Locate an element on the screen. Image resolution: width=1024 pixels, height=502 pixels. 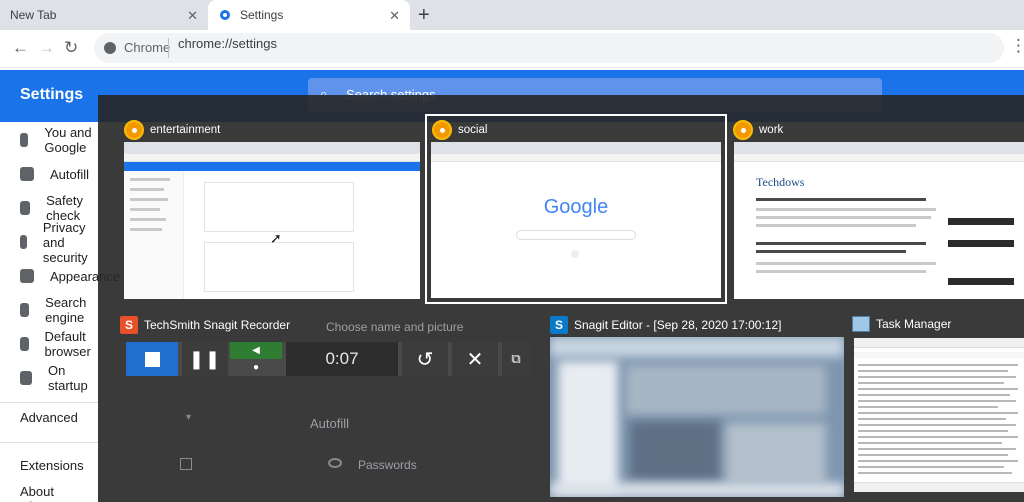
close-icon: ✕ is located at coordinates (475, 359).